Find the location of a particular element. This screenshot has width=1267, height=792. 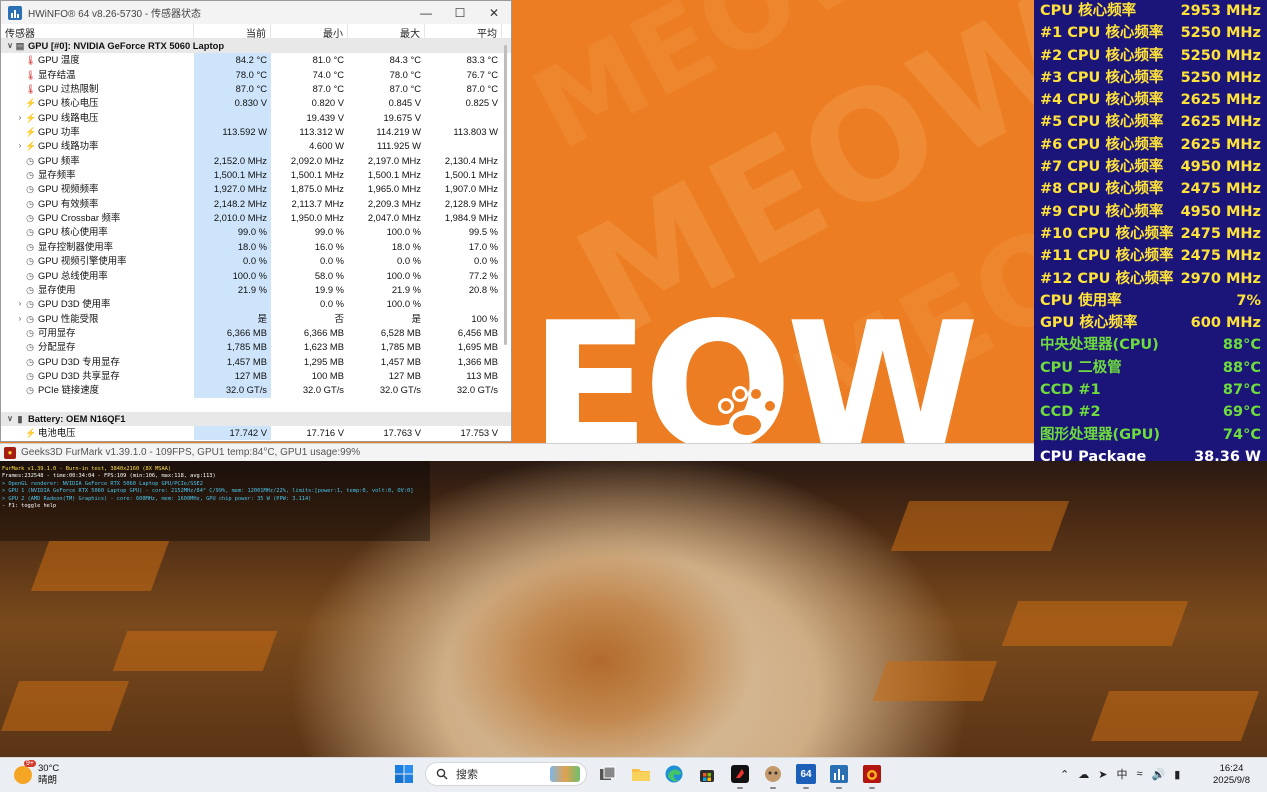

app-button-black is located at coordinates (740, 775).